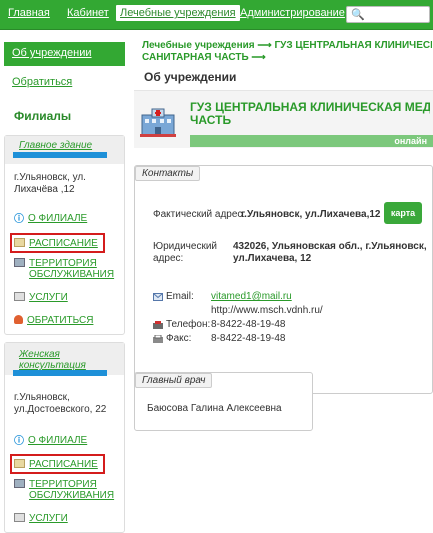 Image resolution: width=433 pixels, height=533 pixels. I want to click on actual-address-label: Фактический адрес:, so click(199, 214).